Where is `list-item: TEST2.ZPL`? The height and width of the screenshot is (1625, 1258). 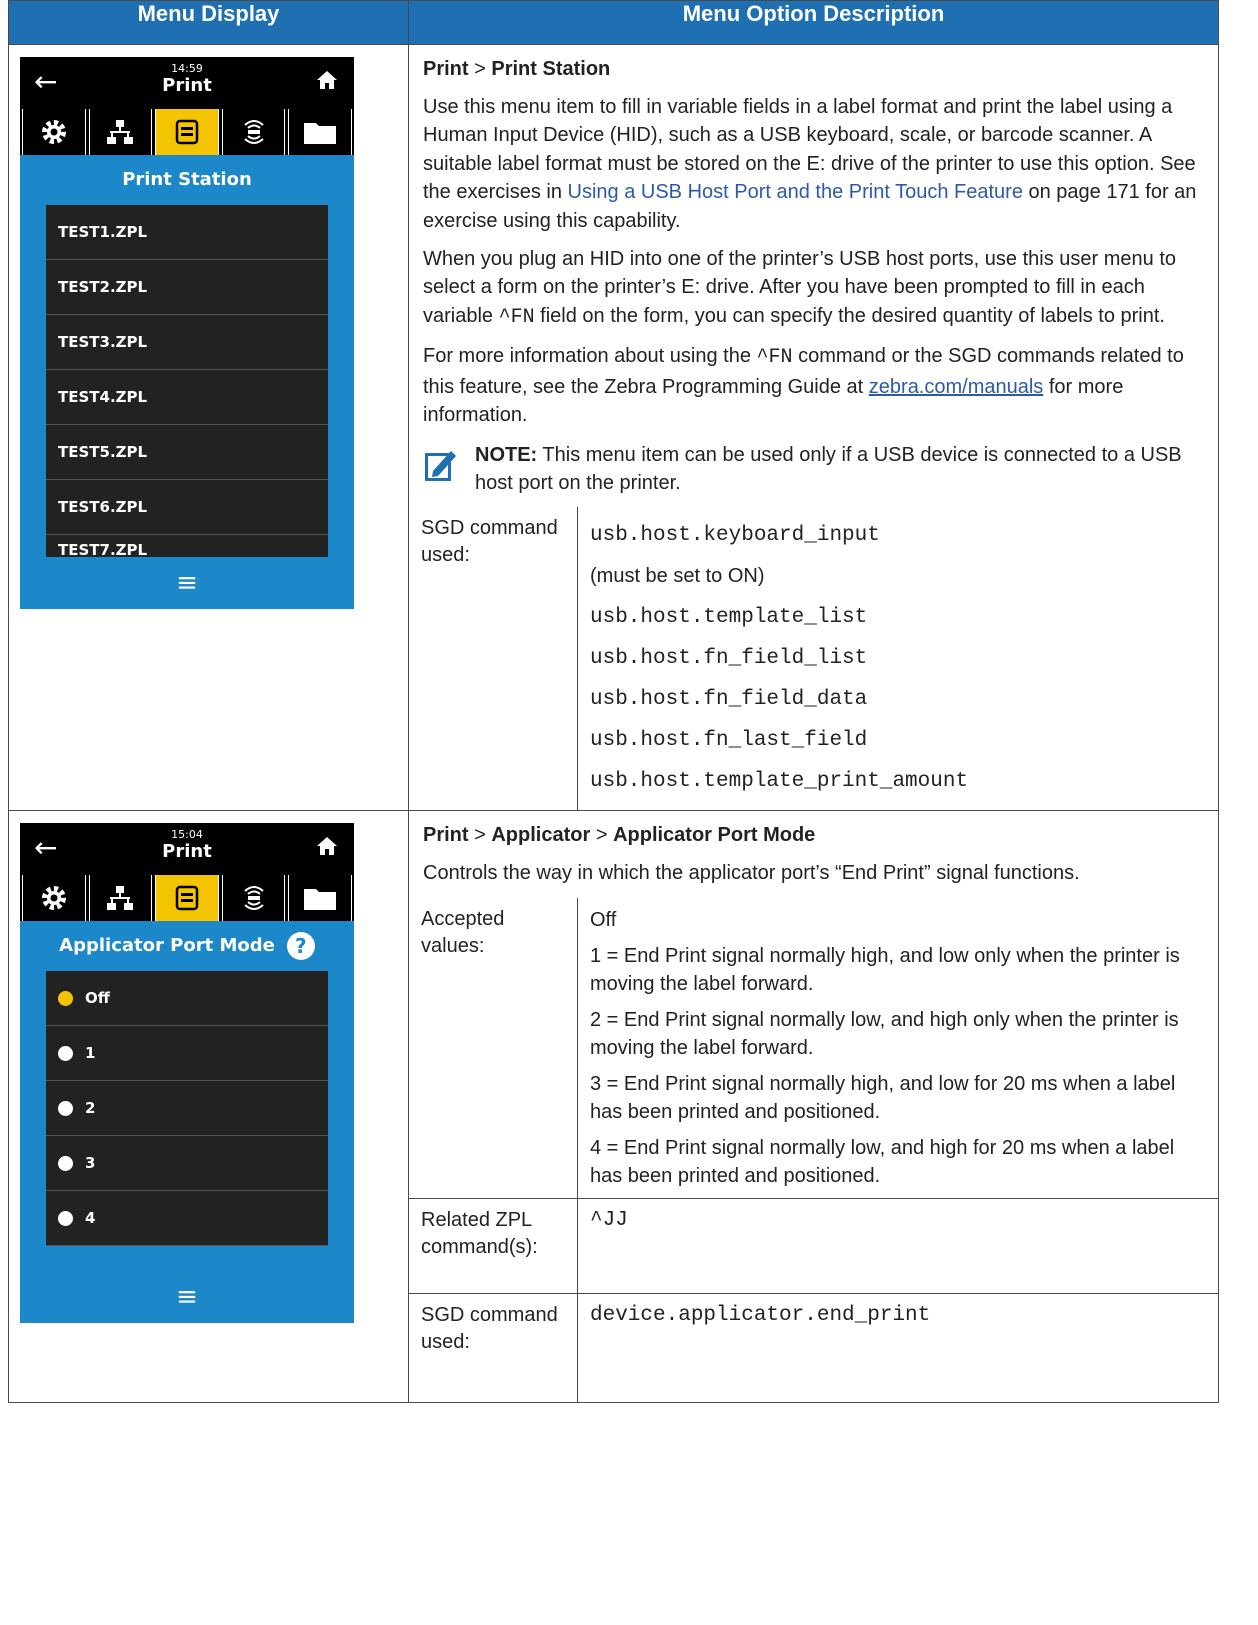
list-item: TEST2.ZPL is located at coordinates (187, 287).